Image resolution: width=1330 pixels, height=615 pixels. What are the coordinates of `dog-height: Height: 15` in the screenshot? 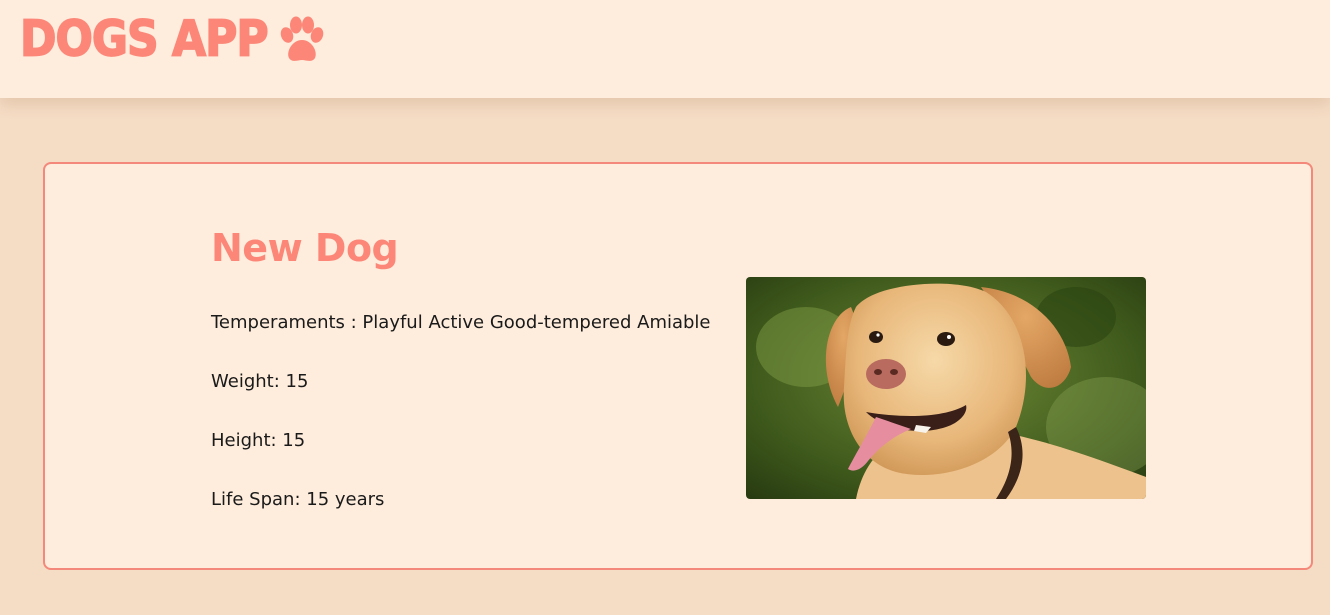 It's located at (258, 440).